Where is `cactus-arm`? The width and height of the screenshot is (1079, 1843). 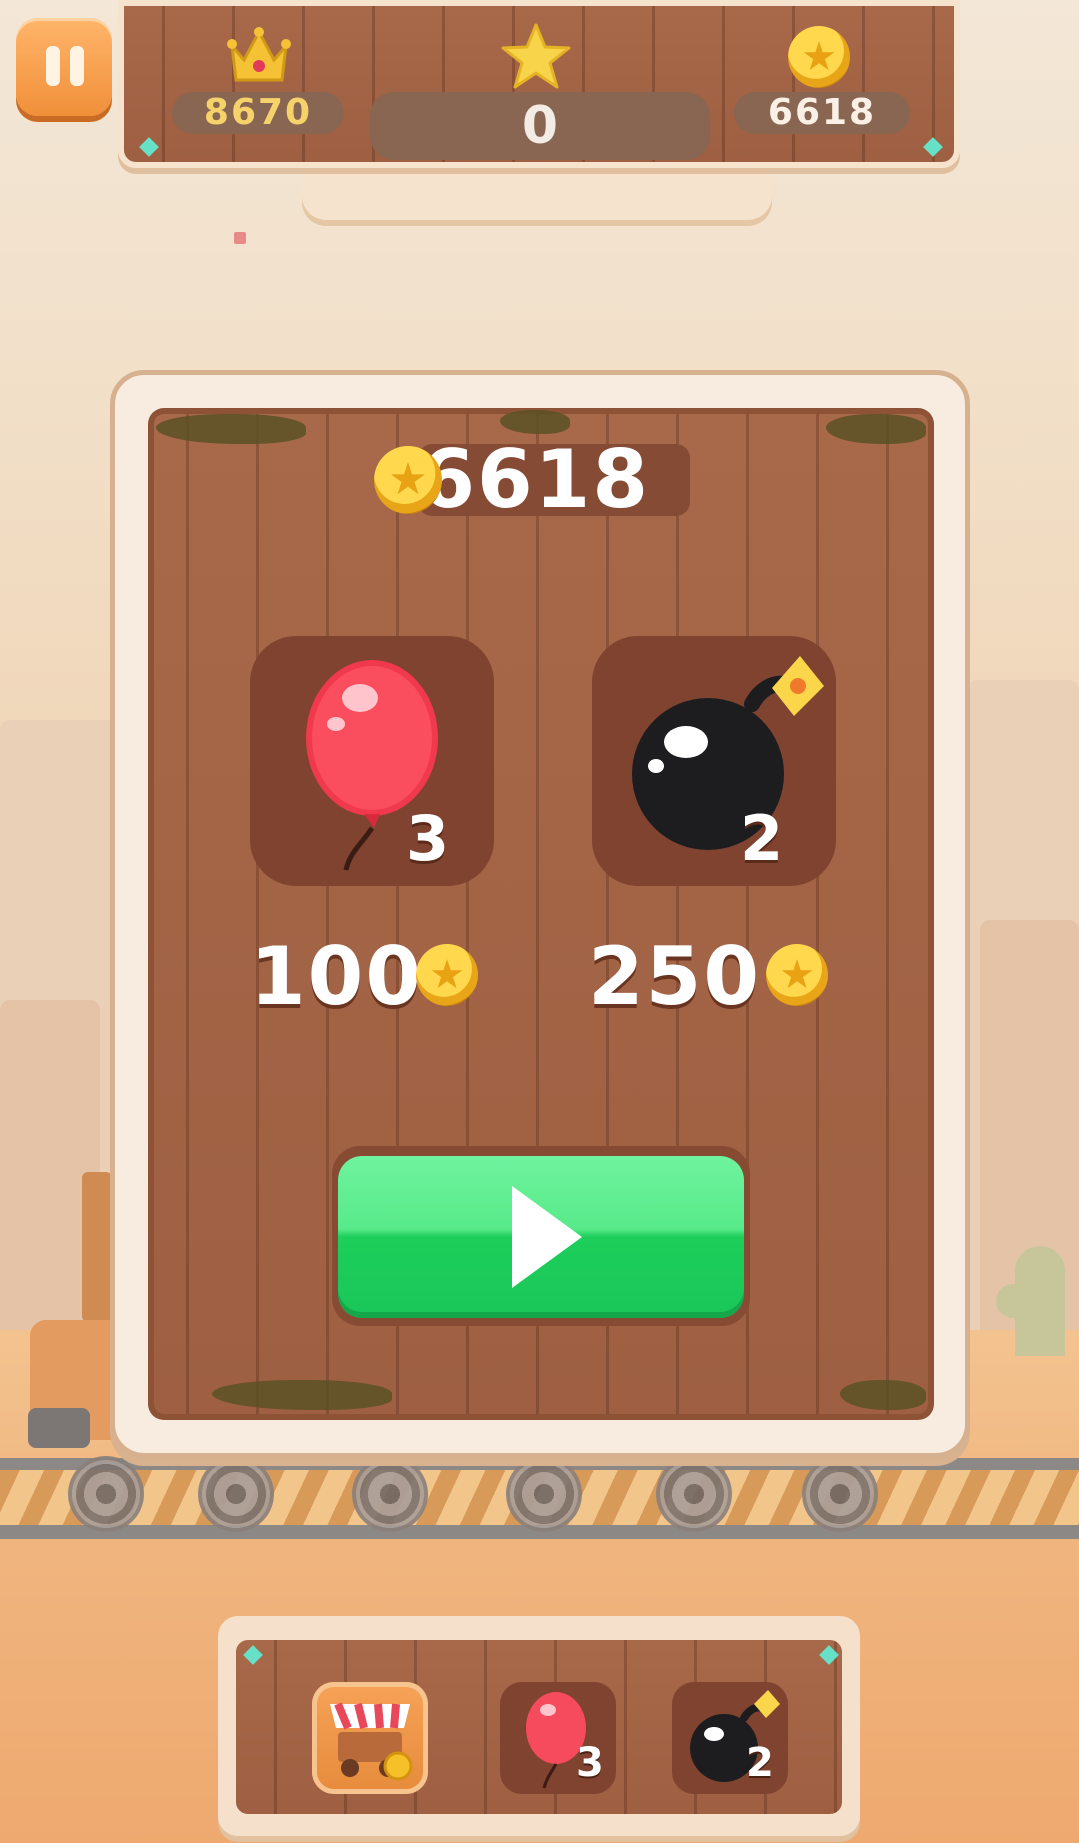
cactus-arm is located at coordinates (1013, 1301).